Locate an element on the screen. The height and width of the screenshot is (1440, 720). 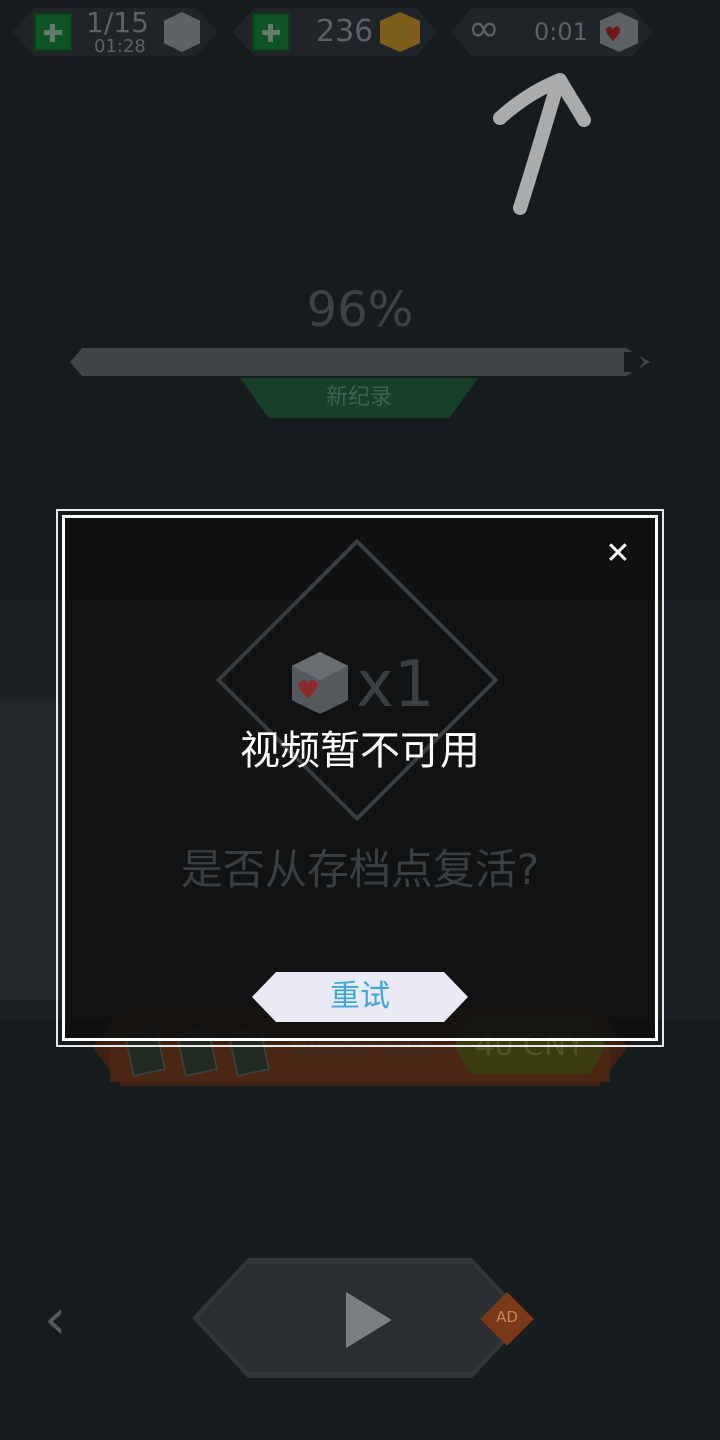
video-unavailable-message: 视频暂不可用 is located at coordinates (360, 751).